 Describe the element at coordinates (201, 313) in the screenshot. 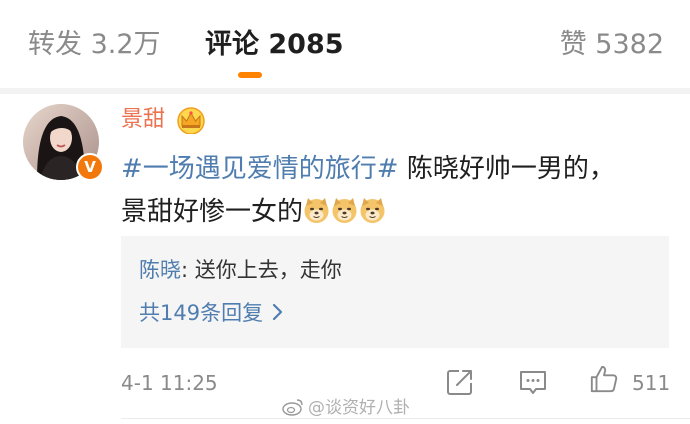

I see `more-replies-label: 共149条回复` at that location.